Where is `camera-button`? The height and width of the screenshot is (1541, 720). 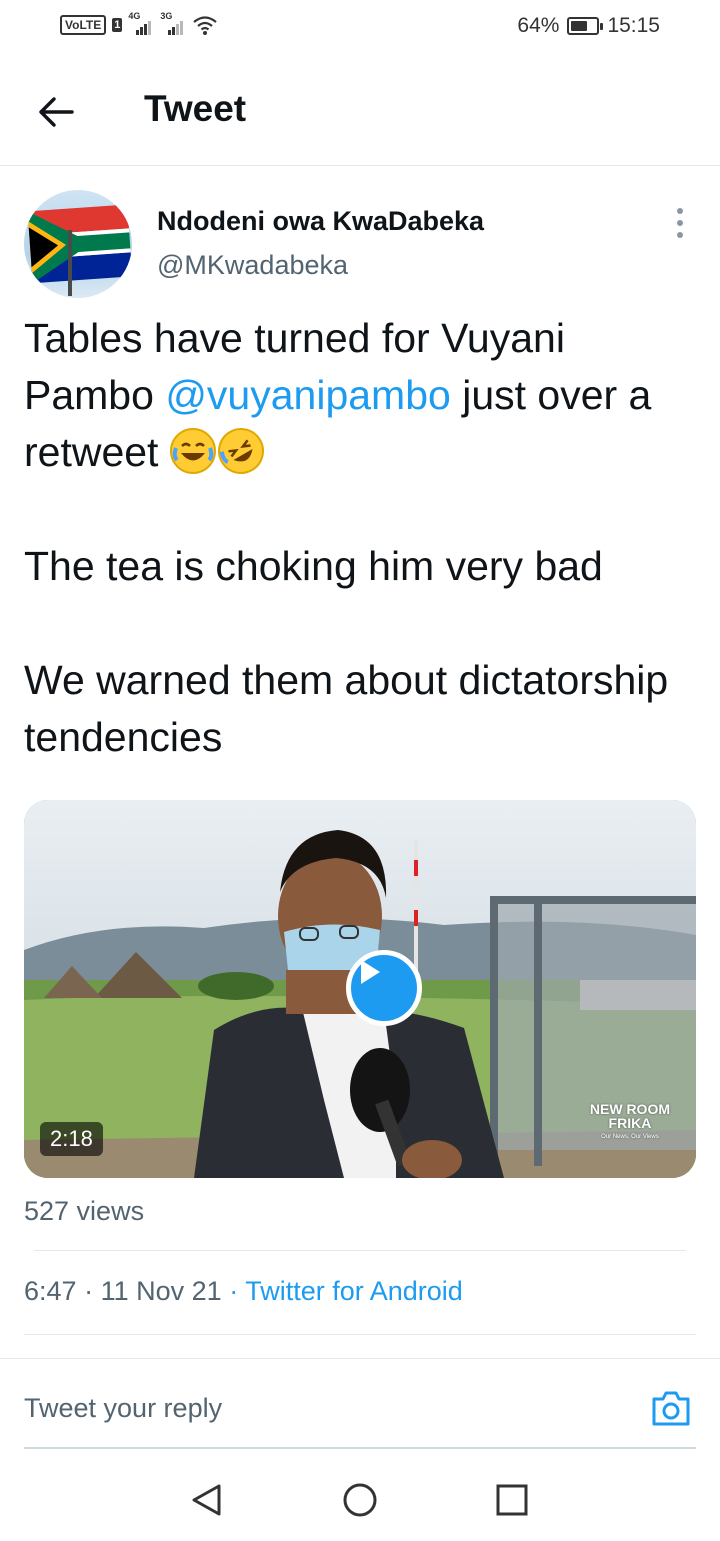
camera-button is located at coordinates (671, 1408).